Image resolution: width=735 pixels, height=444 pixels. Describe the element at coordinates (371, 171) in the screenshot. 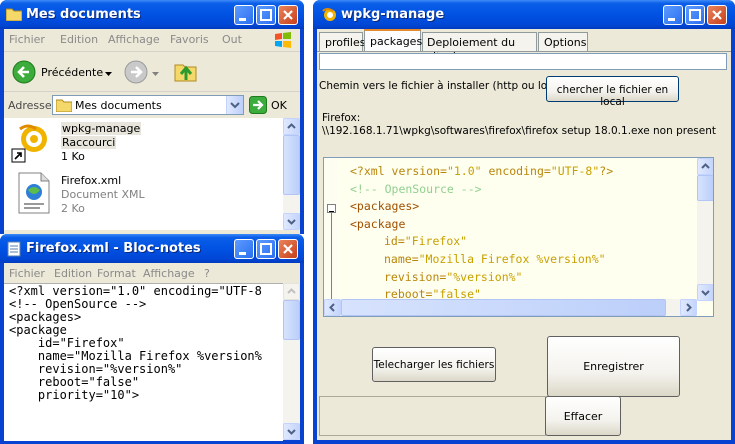

I see `code-token: <?xml` at that location.